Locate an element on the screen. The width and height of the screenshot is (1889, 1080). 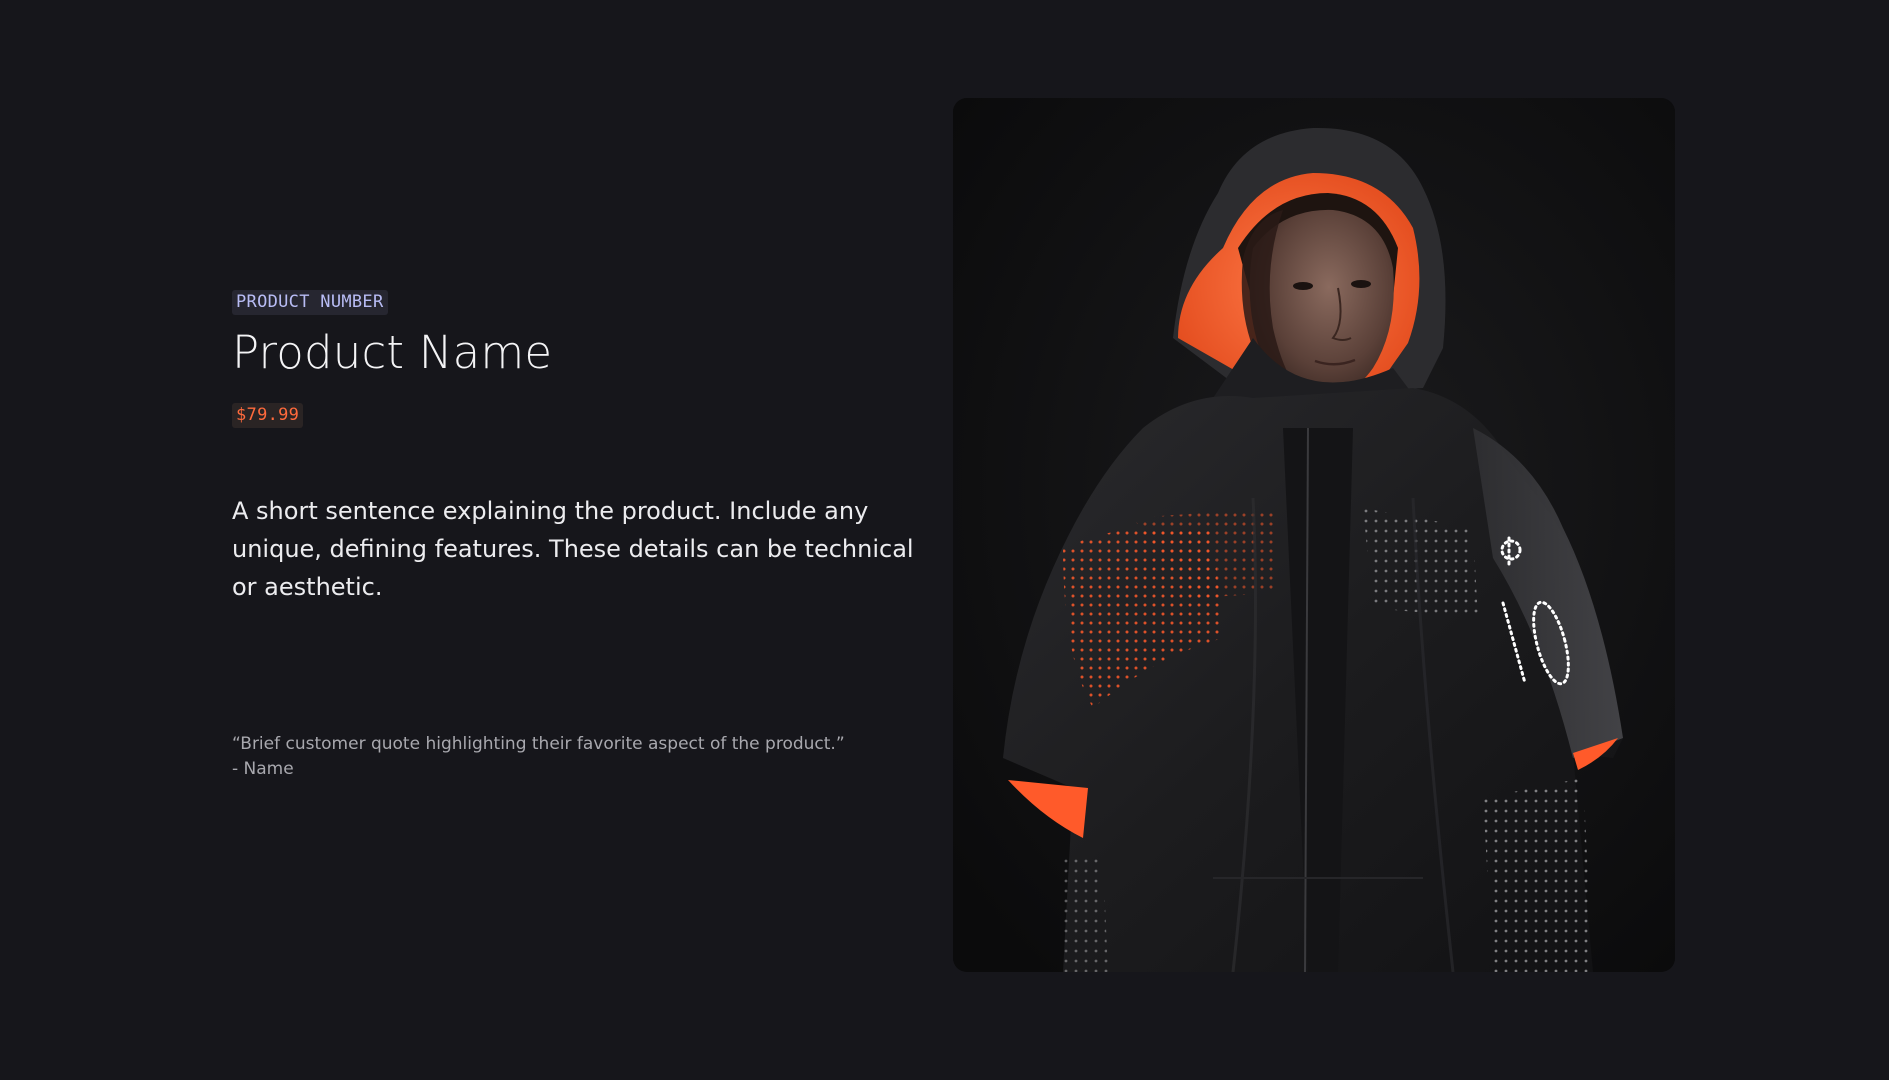
testimonial-author: - Name is located at coordinates (263, 769).